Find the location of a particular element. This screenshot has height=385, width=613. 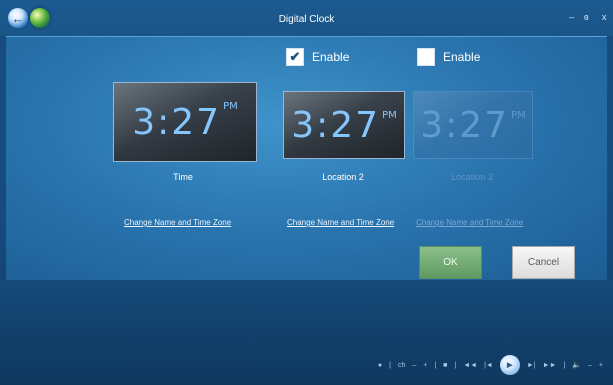

clock-label-location-3: Location 3 is located at coordinates (472, 177).